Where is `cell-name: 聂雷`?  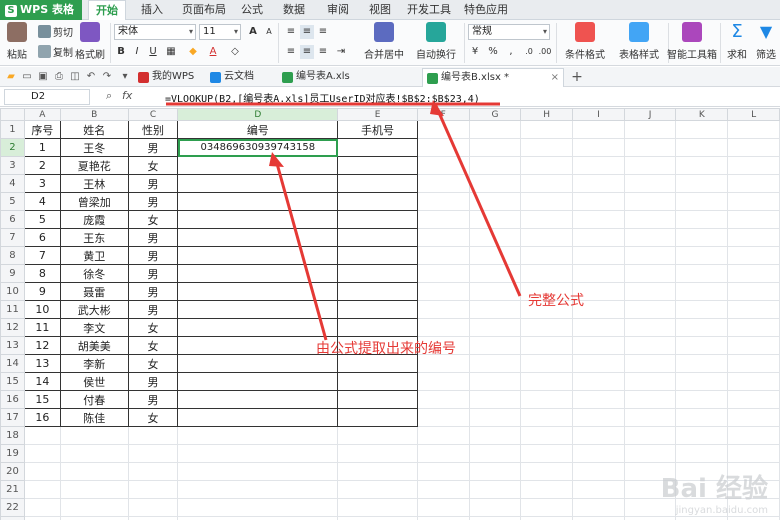
cell-name: 聂雷 is located at coordinates (94, 291).